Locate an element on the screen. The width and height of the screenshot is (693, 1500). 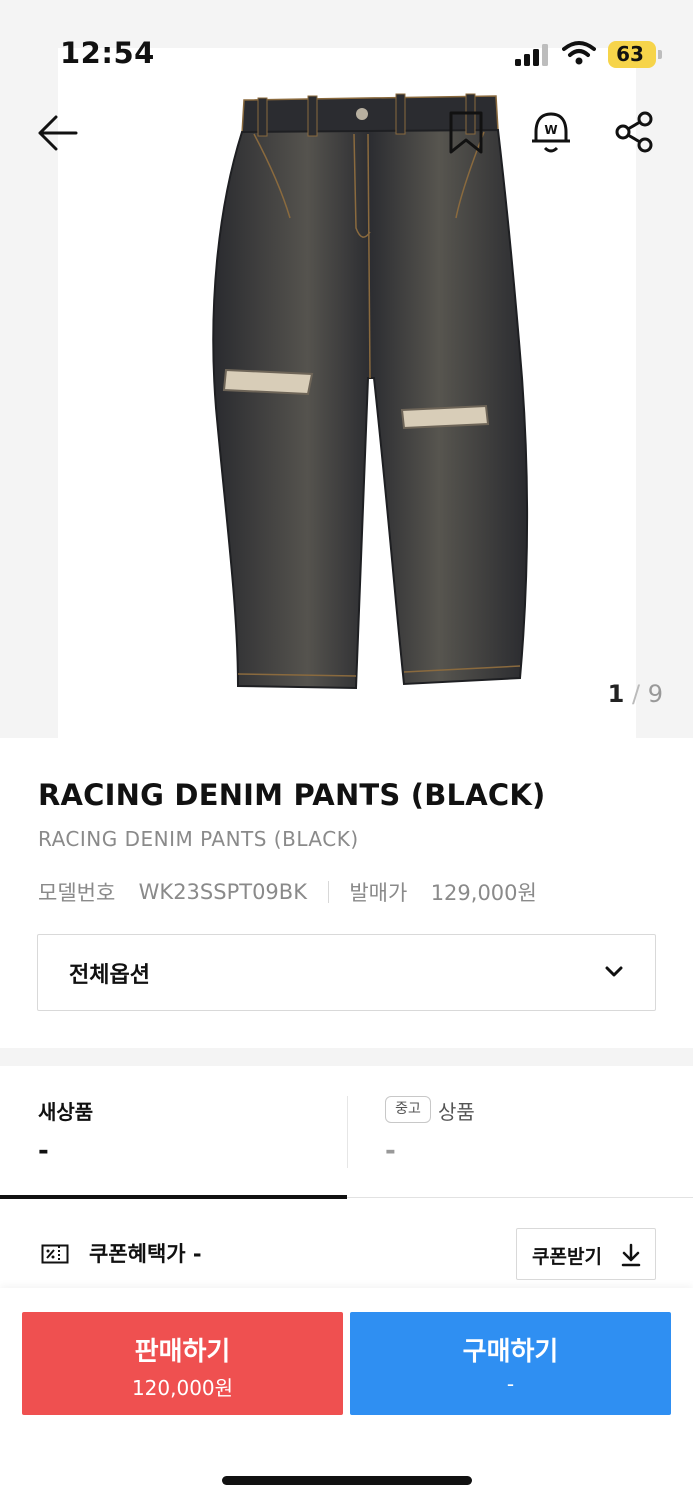
status-time: 12:54 is located at coordinates (107, 53).